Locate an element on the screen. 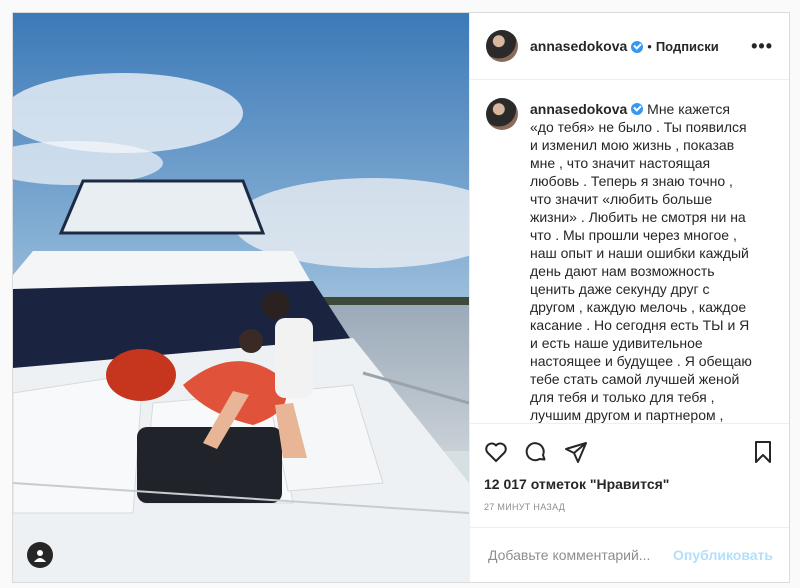  post-timestamp: 27 МИНУТ НАЗАД is located at coordinates (629, 507).